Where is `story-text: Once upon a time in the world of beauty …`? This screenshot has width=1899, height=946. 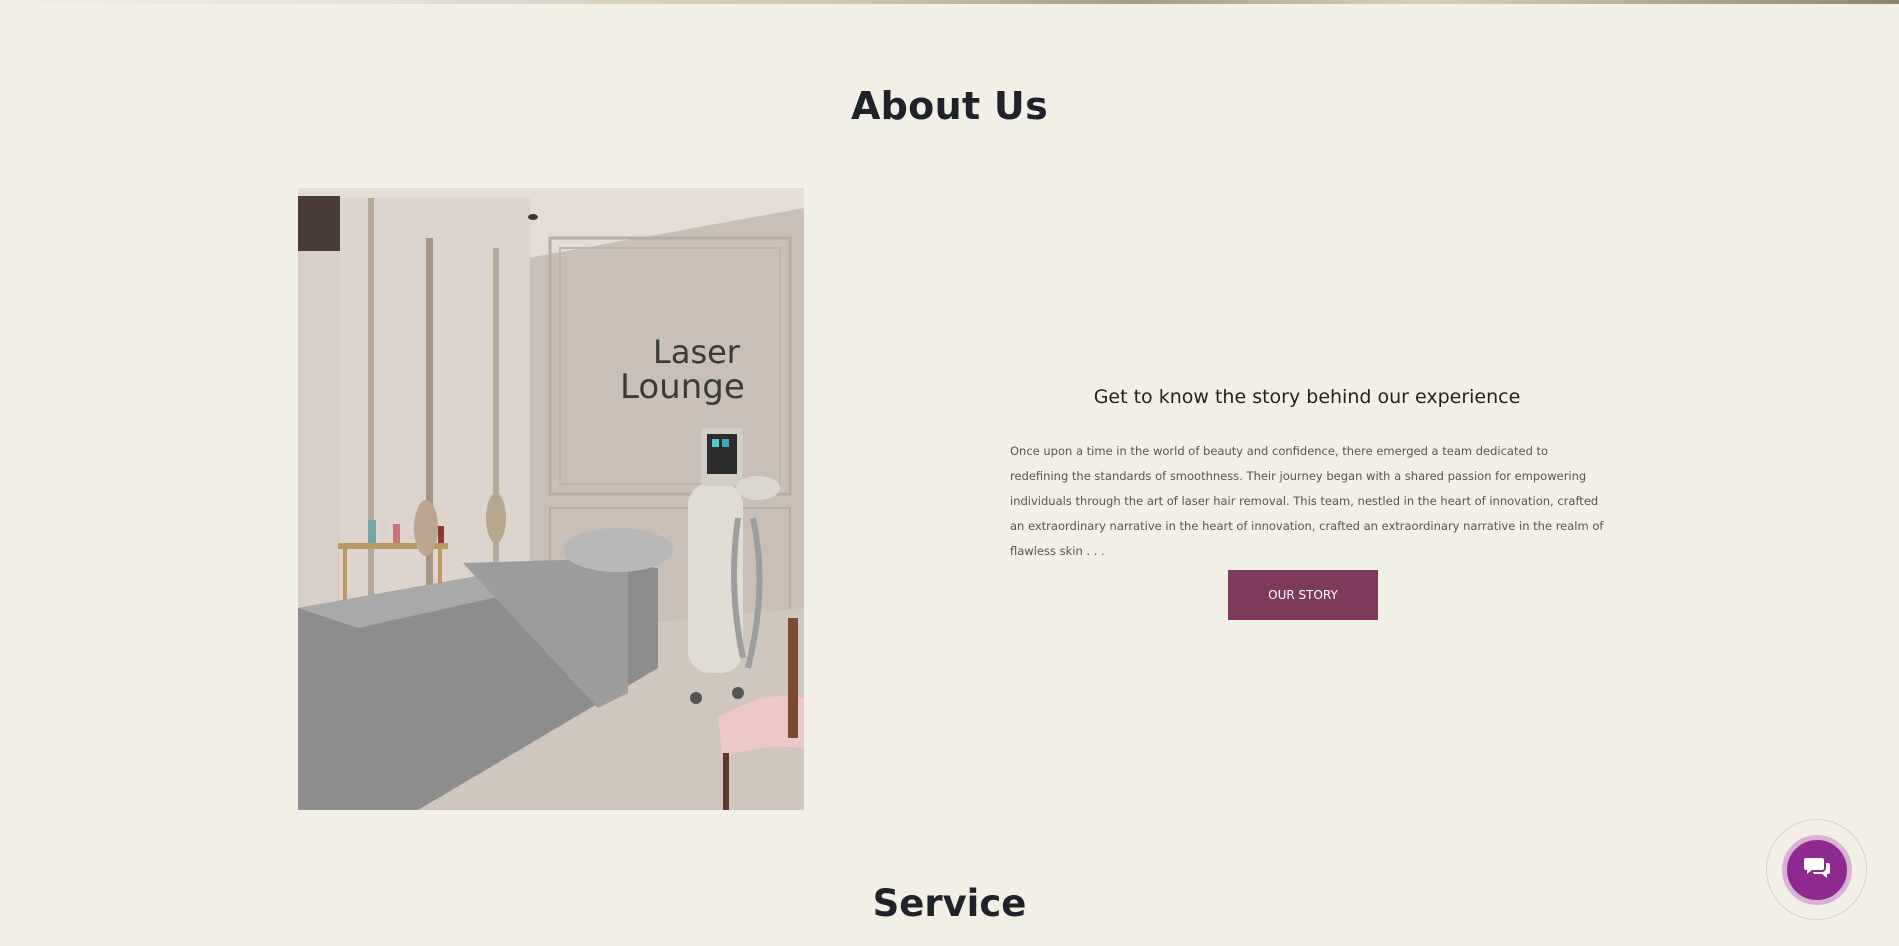 story-text: Once upon a time in the world of beauty … is located at coordinates (1307, 501).